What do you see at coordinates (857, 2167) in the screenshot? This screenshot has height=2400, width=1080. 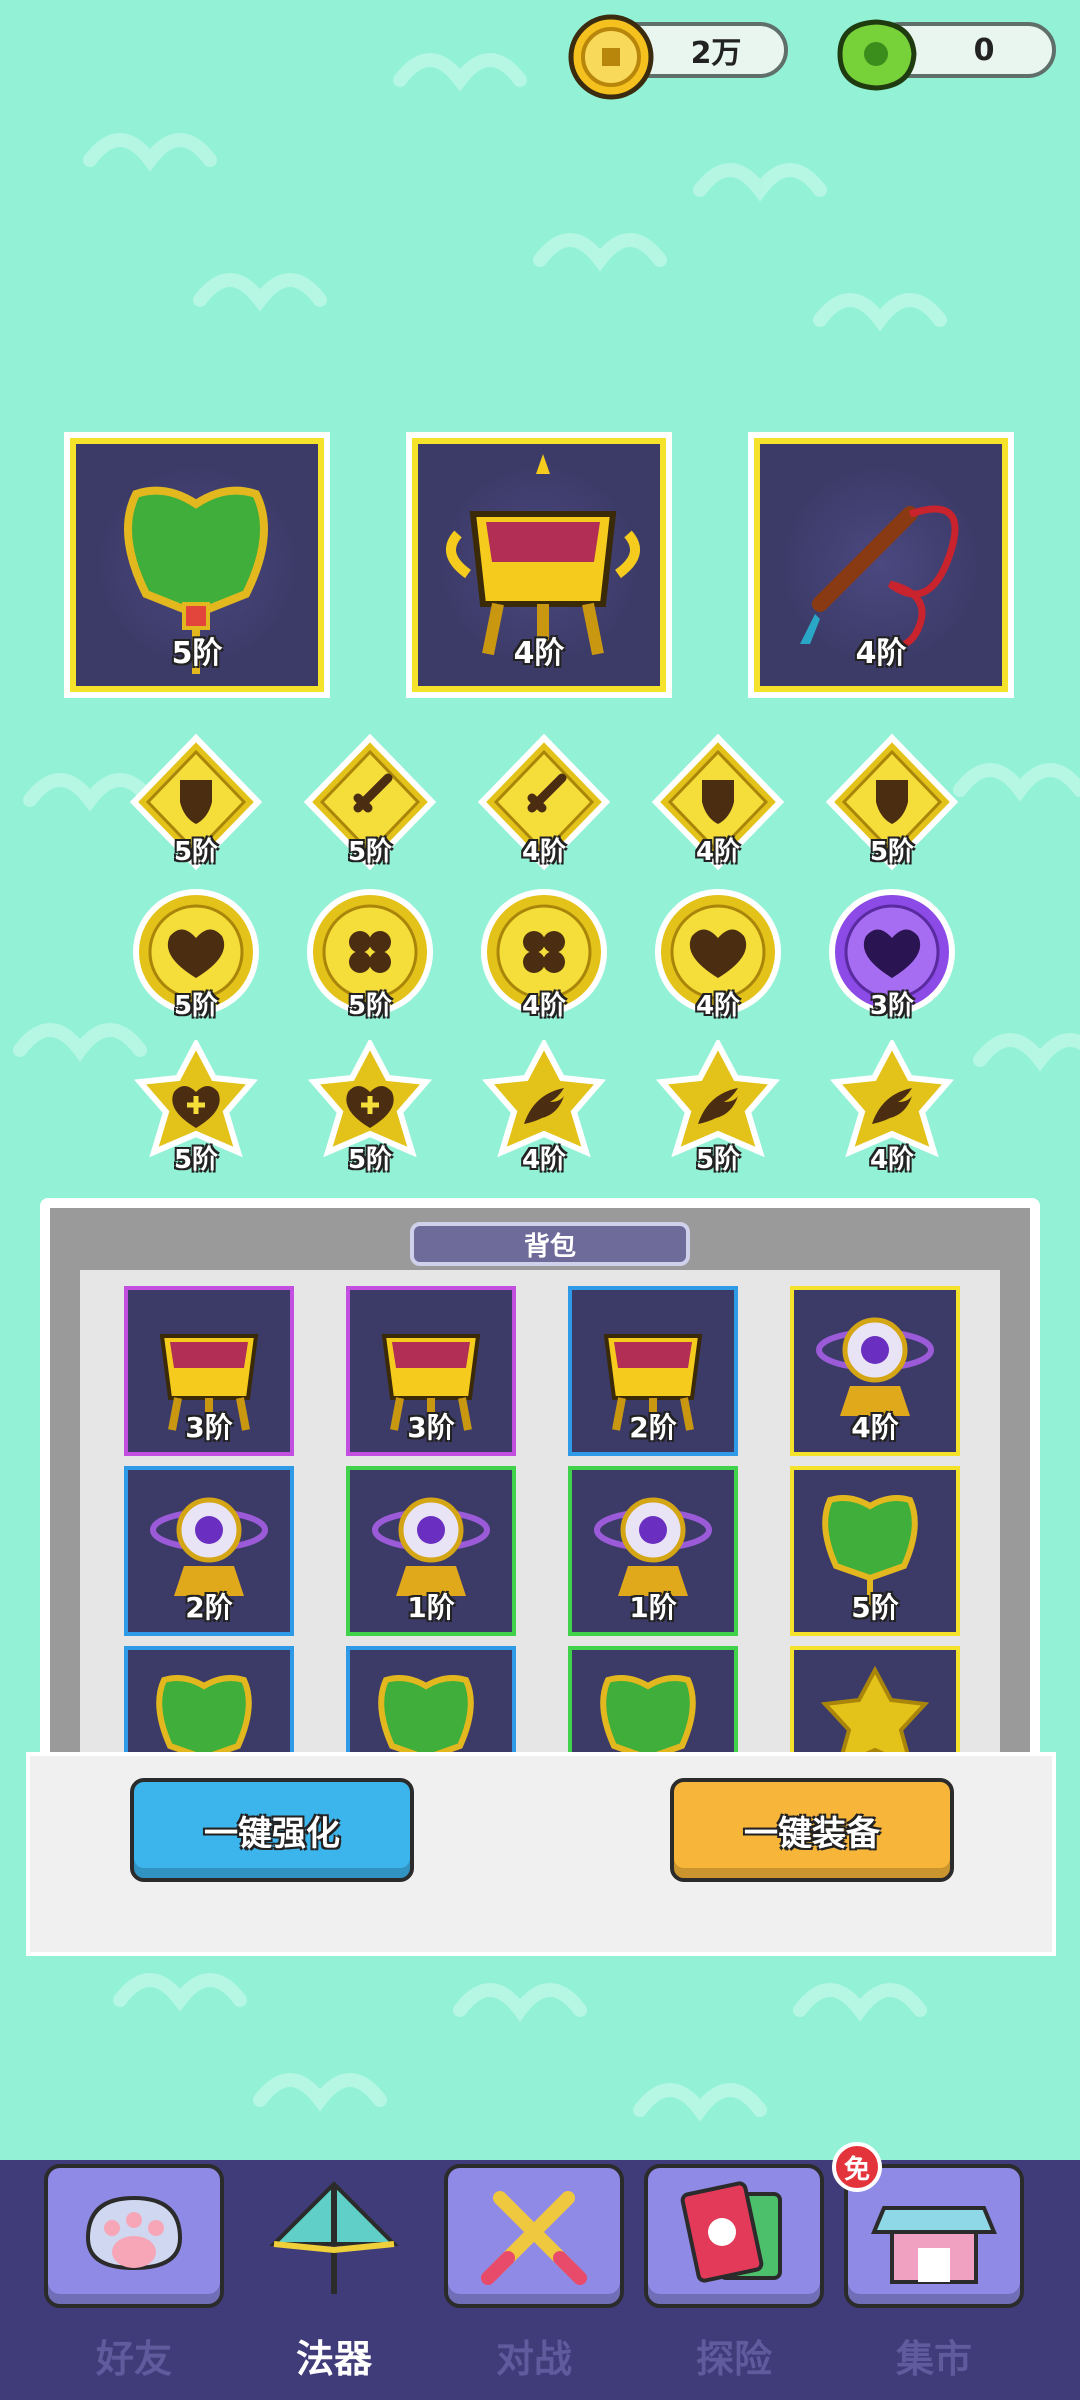 I see `free-badge: 免` at bounding box center [857, 2167].